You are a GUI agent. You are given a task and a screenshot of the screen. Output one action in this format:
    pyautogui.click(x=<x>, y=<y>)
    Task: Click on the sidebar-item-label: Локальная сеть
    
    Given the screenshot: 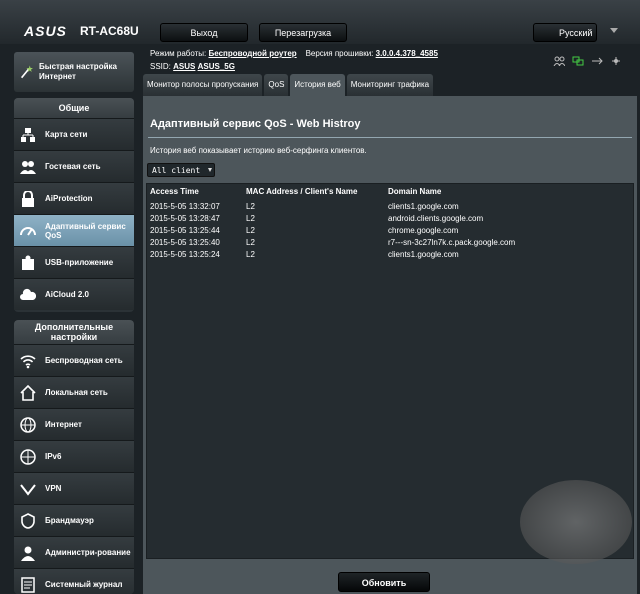 What is the action you would take?
    pyautogui.click(x=76, y=392)
    